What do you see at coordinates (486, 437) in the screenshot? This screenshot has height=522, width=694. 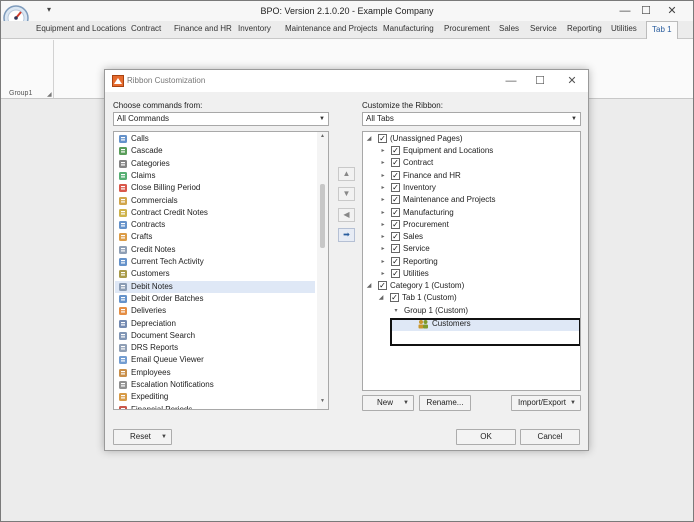 I see `ok-button: OK` at bounding box center [486, 437].